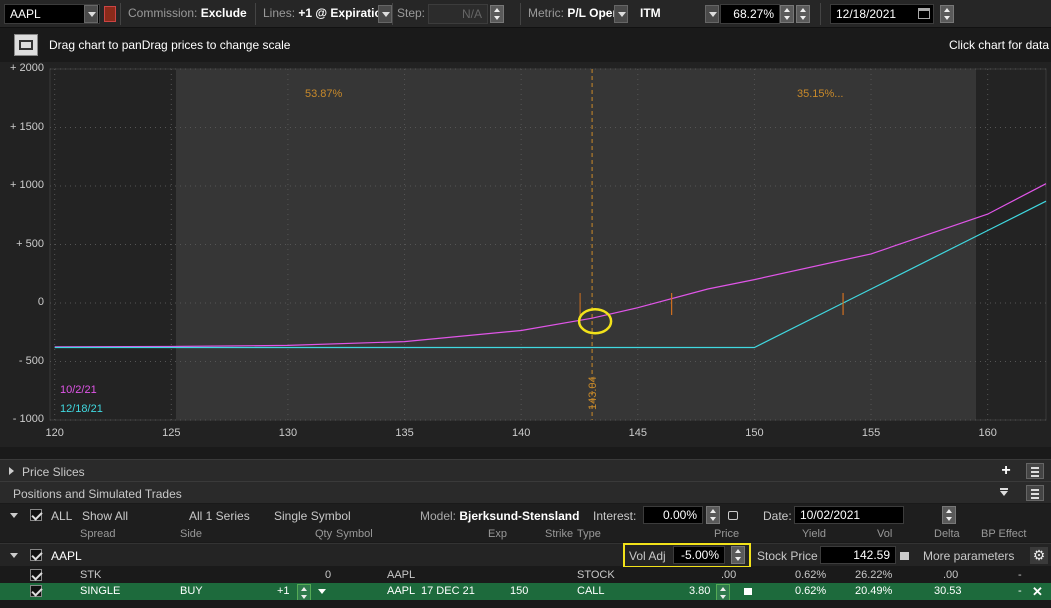 Image resolution: width=1051 pixels, height=608 pixels. What do you see at coordinates (728, 575) in the screenshot?
I see `cell-price: .00` at bounding box center [728, 575].